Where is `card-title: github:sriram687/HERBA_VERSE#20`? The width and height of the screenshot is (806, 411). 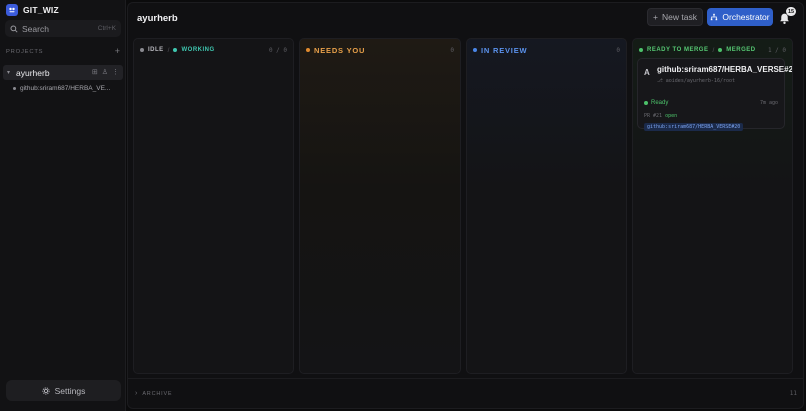
card-title: github:sriram687/HERBA_VERSE#20 is located at coordinates (725, 69).